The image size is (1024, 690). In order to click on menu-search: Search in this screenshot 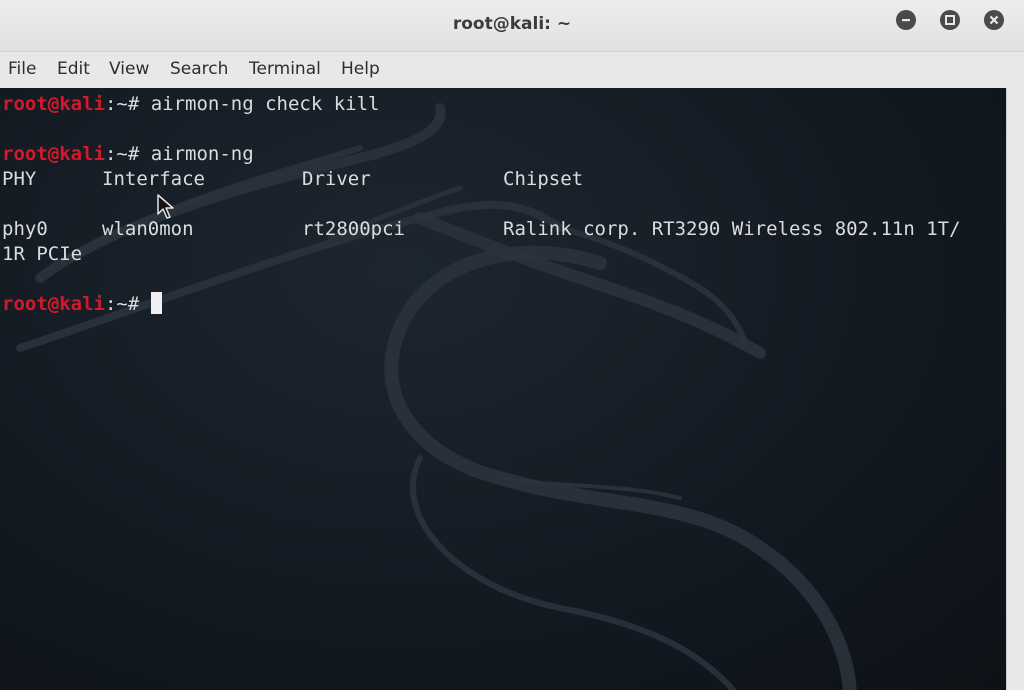, I will do `click(199, 69)`.